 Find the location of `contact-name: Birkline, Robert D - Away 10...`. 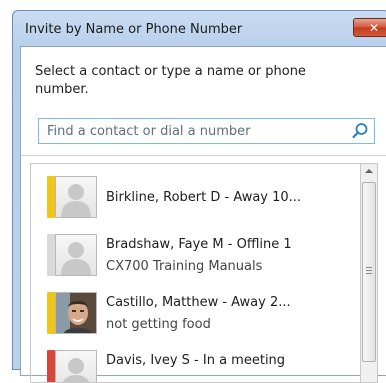

contact-name: Birkline, Robert D - Away 10... is located at coordinates (204, 197).